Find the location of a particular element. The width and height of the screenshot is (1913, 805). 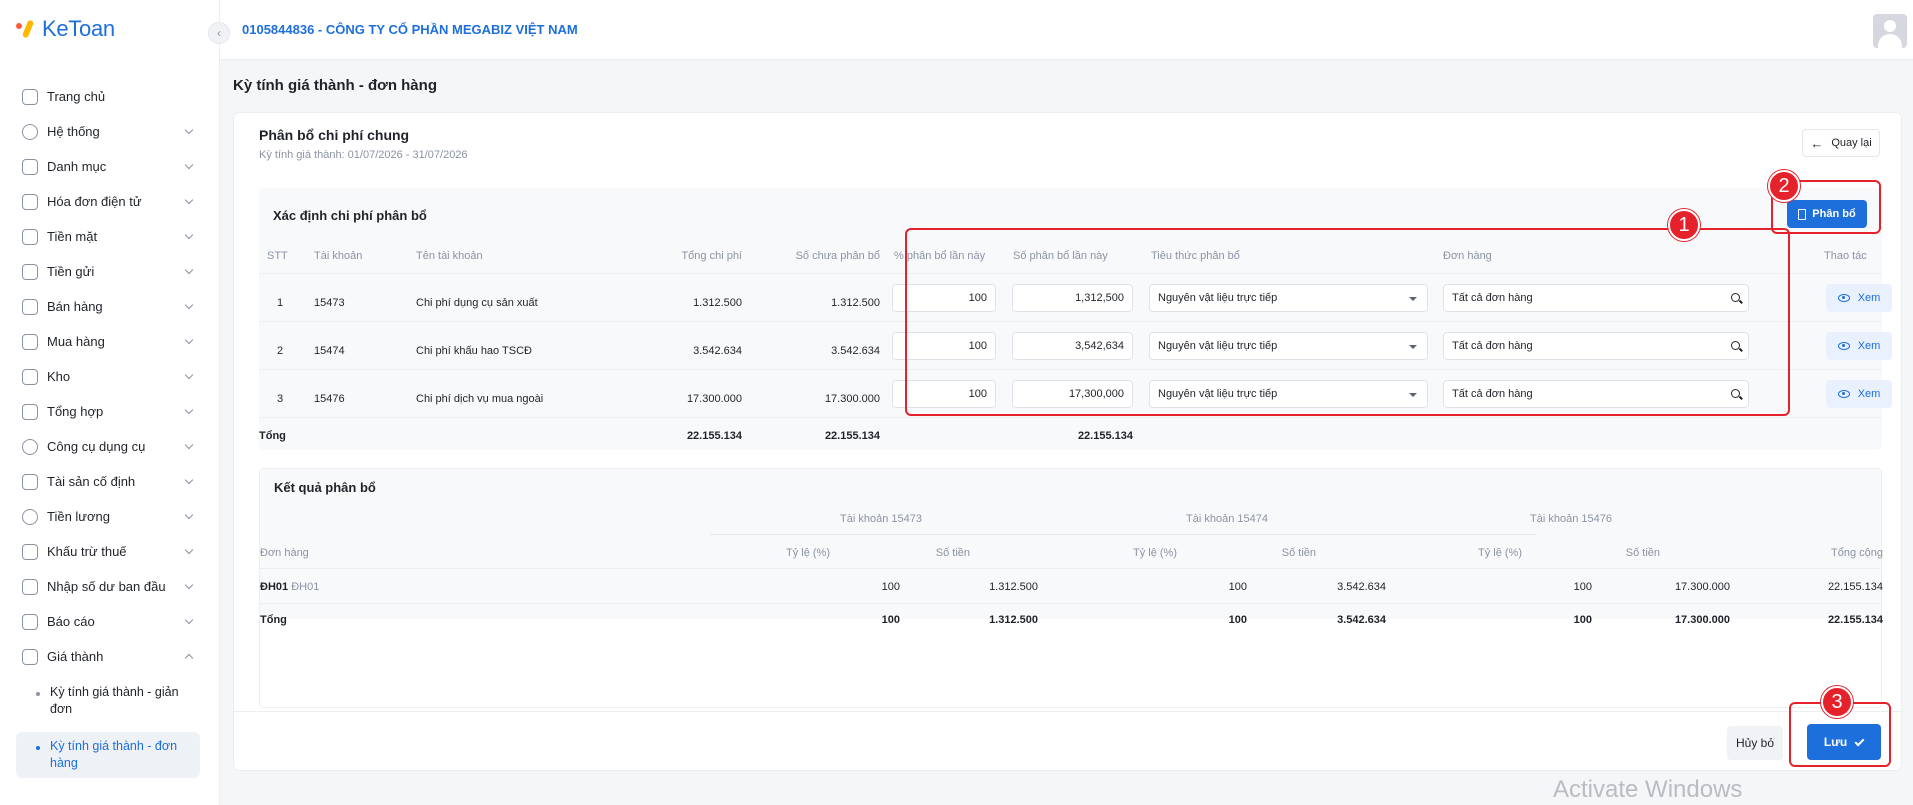

result-title: Kết quả phân bổ is located at coordinates (325, 487).